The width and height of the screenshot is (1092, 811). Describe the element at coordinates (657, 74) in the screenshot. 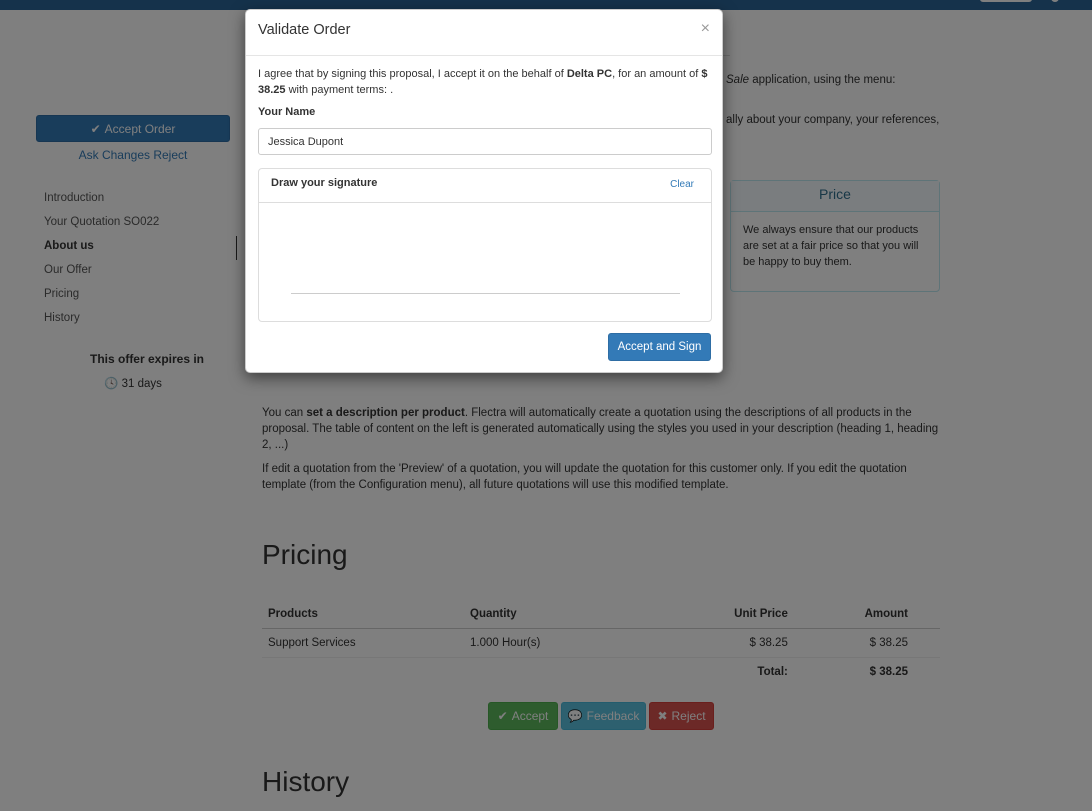

I see `amount-prefix: , for an amount of` at that location.